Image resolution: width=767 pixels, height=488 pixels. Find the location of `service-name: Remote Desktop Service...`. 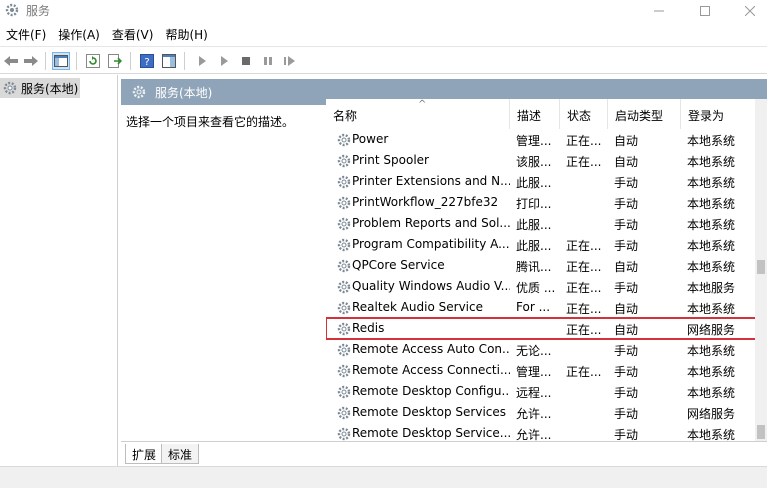

service-name: Remote Desktop Service... is located at coordinates (431, 433).